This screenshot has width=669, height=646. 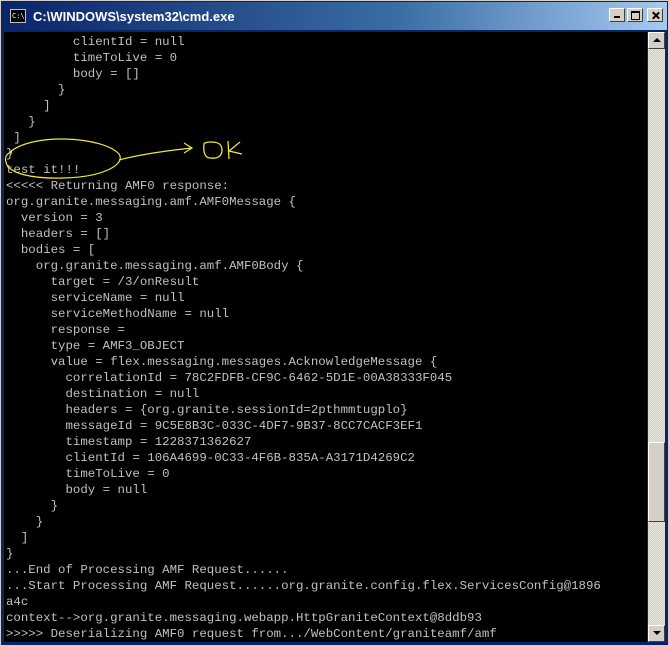 What do you see at coordinates (73, 74) in the screenshot?
I see `console-line: body = []` at bounding box center [73, 74].